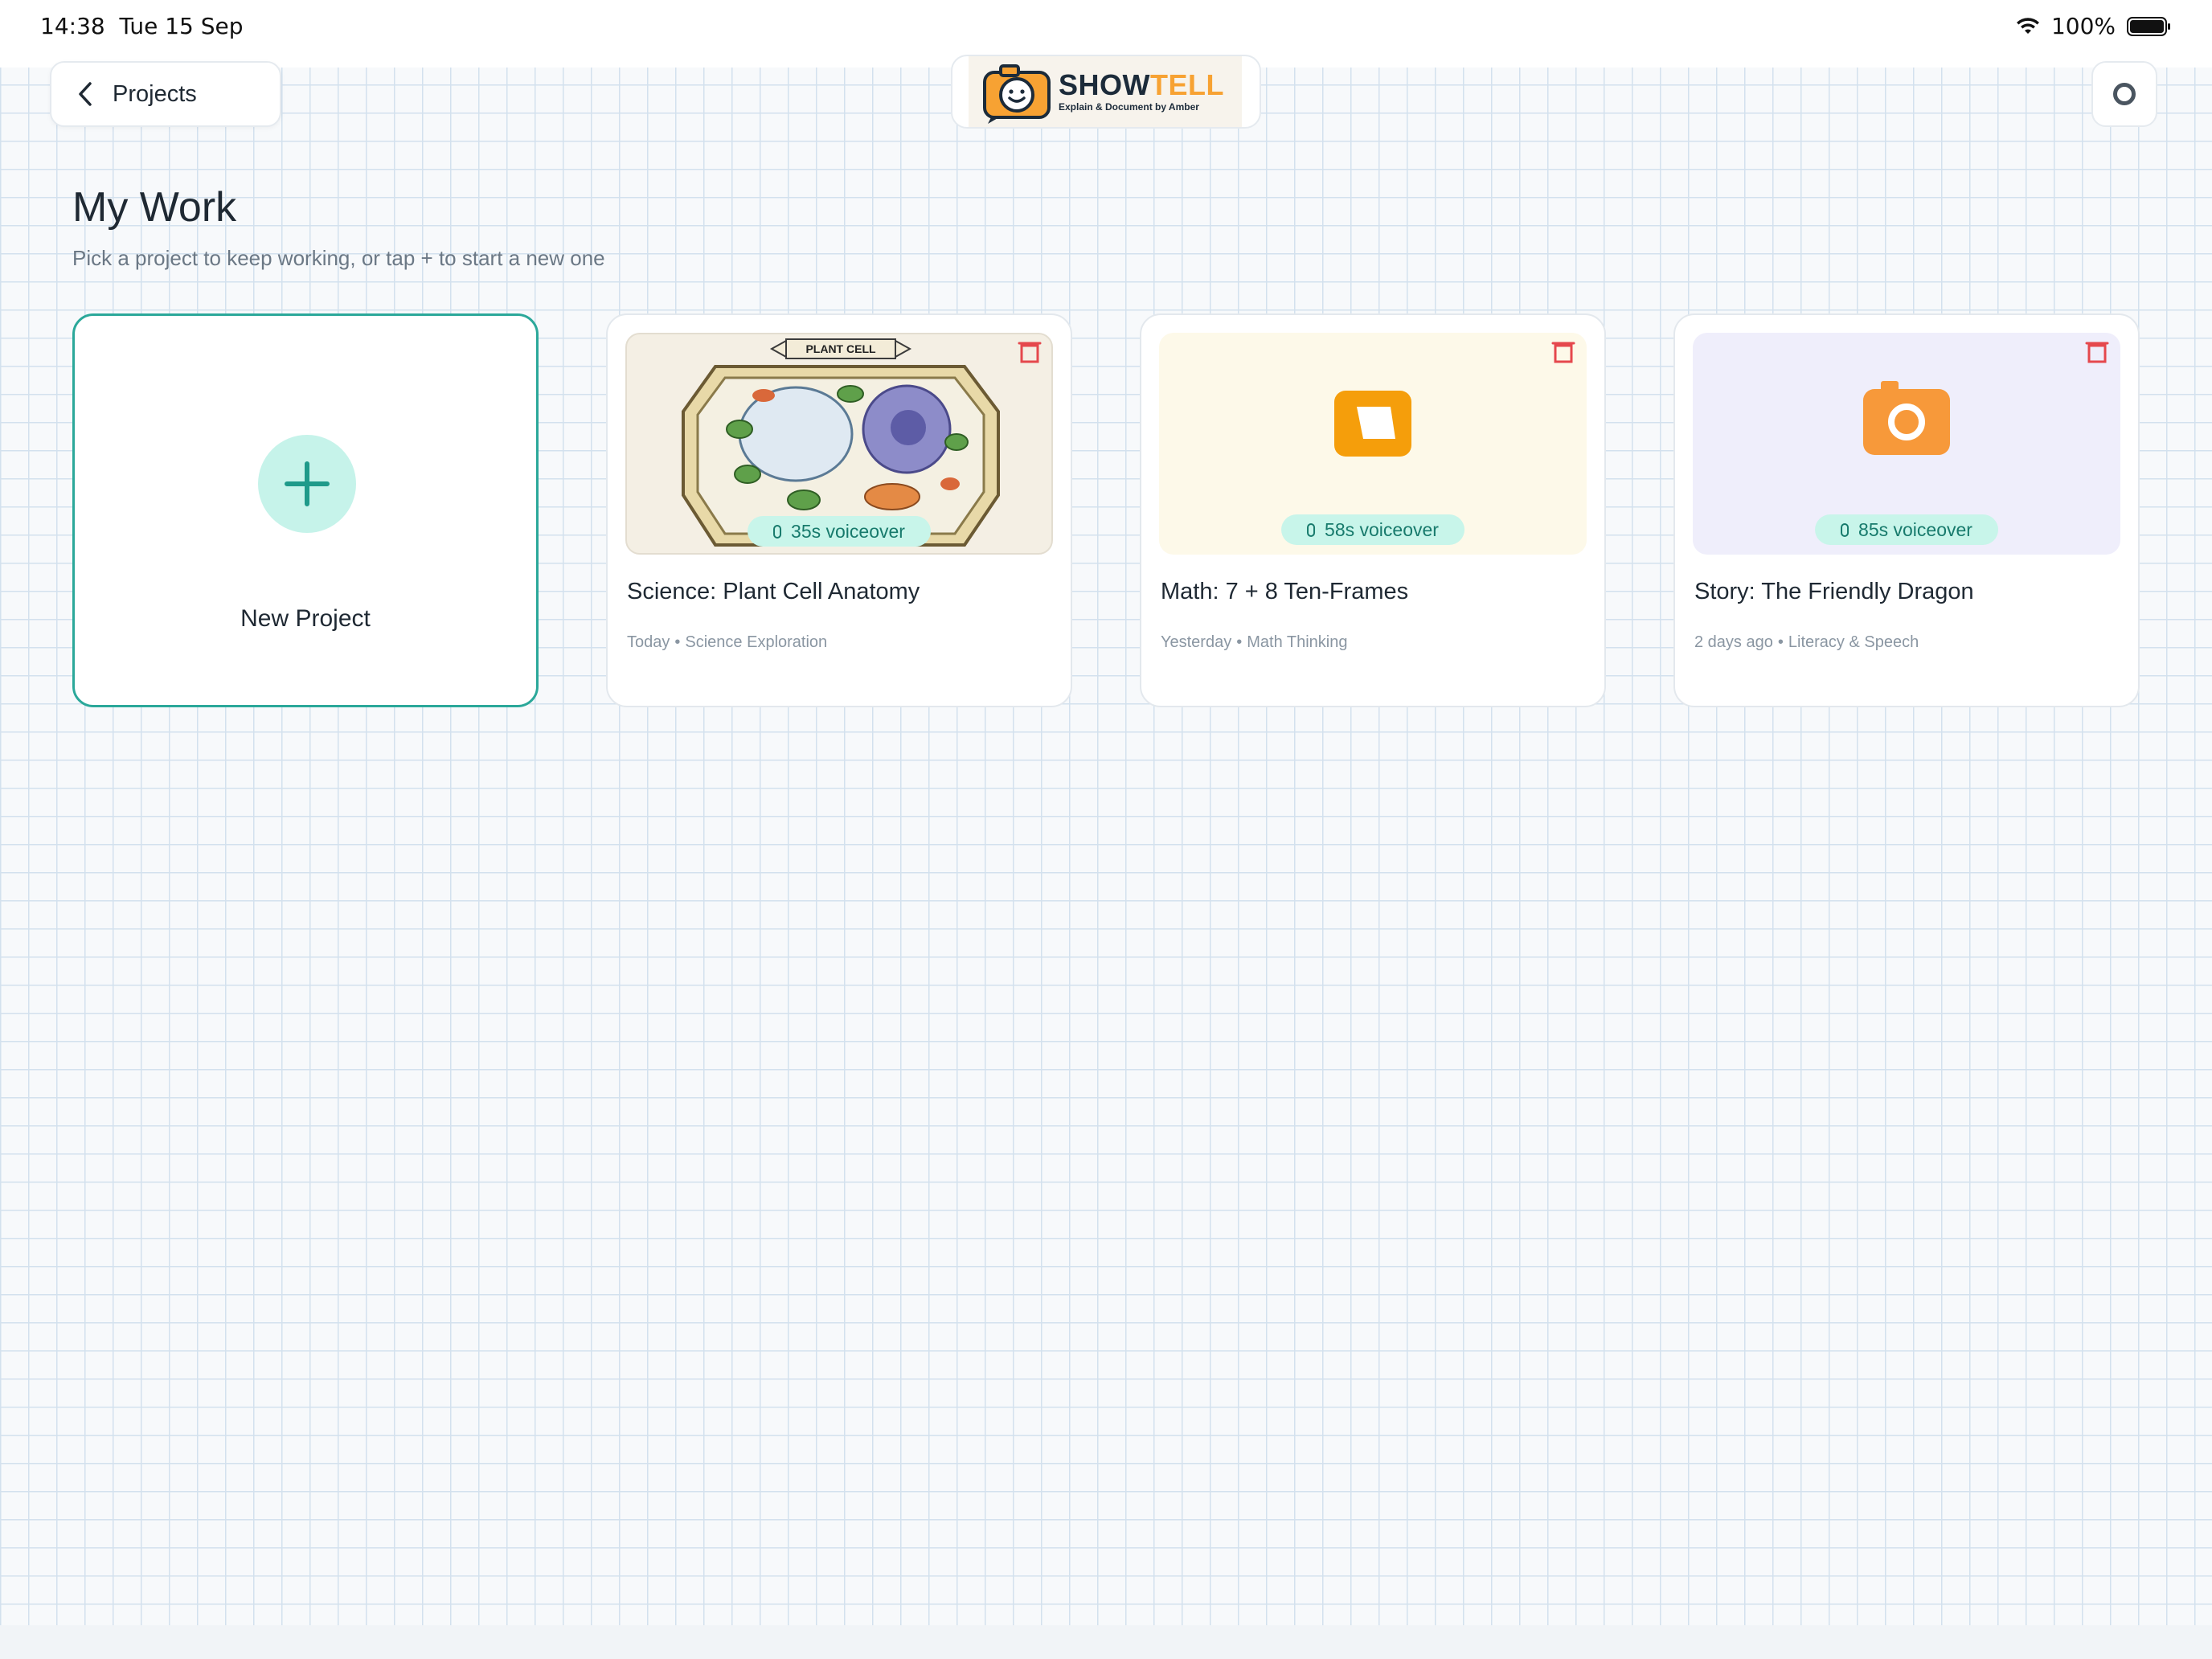 This screenshot has height=1659, width=2212. I want to click on plus-icon, so click(307, 484).